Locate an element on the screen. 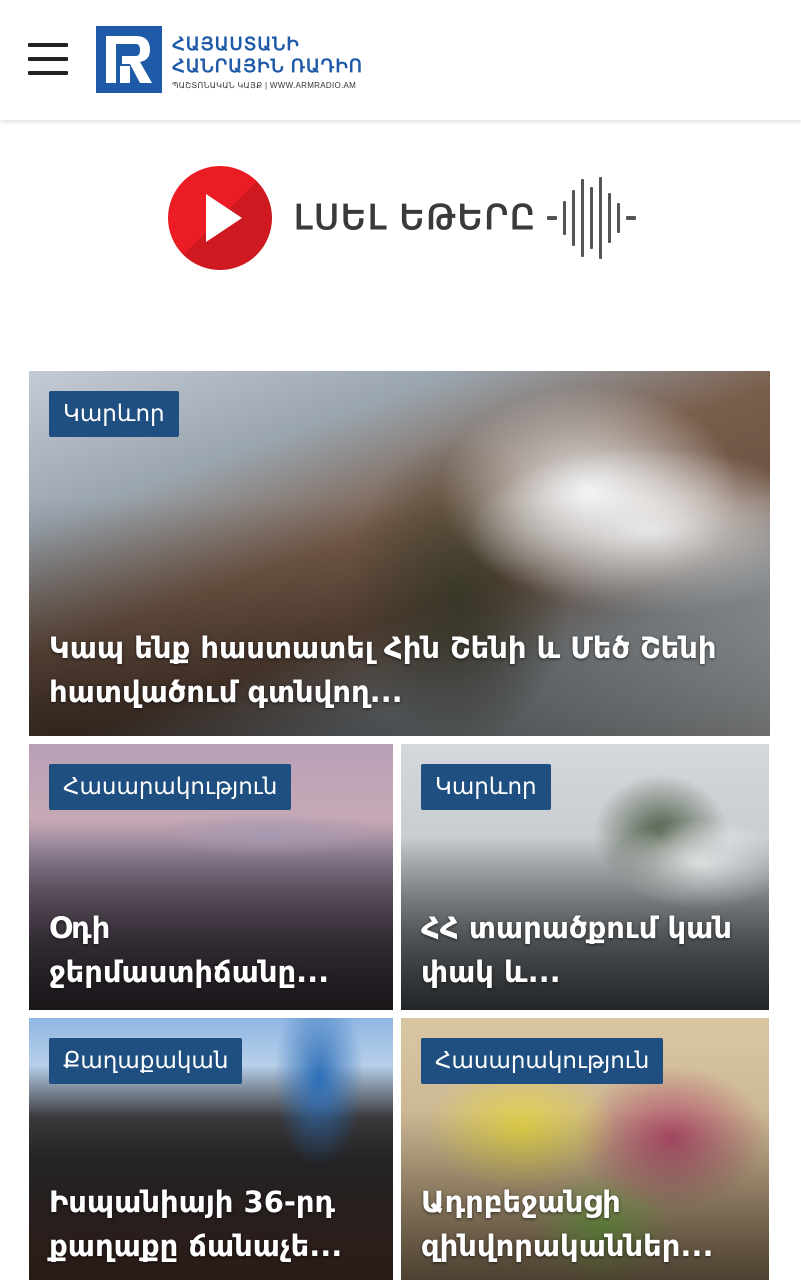 The height and width of the screenshot is (1280, 801). listen-live-button: ԼՍԵԼ ԵԹԵՐԸ is located at coordinates (415, 218).